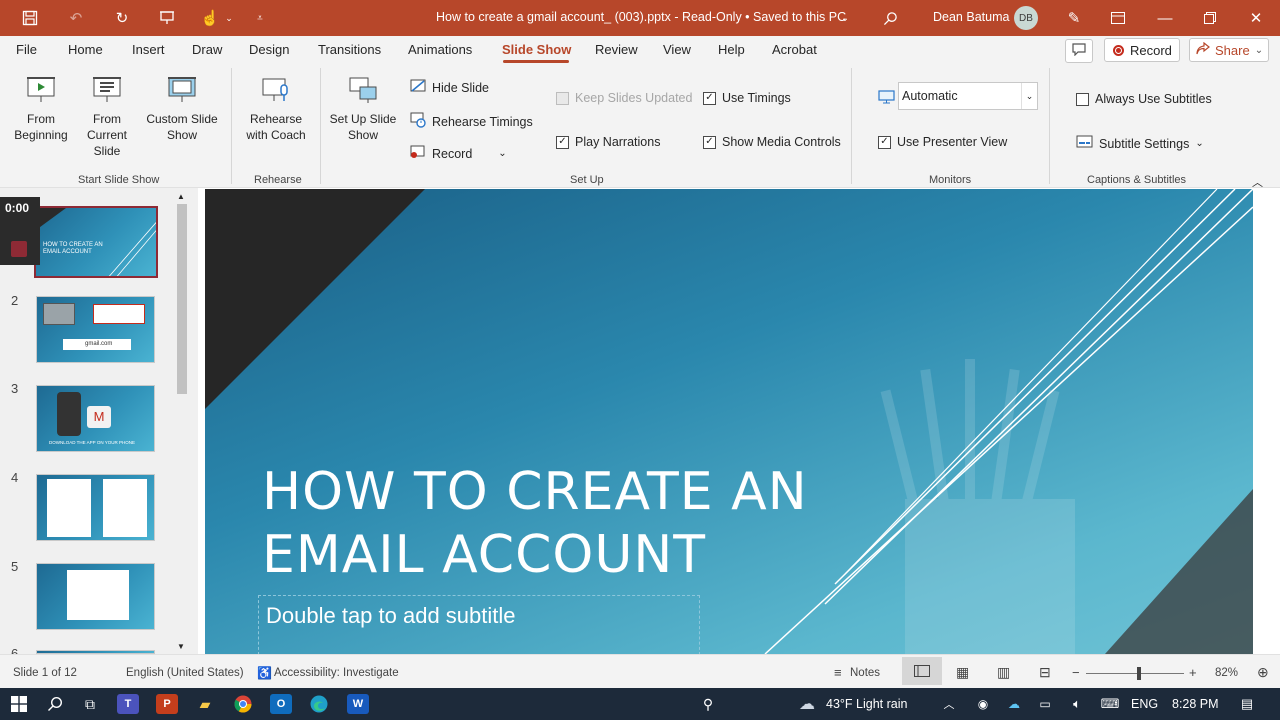  What do you see at coordinates (616, 49) in the screenshot?
I see `tab-review: Review` at bounding box center [616, 49].